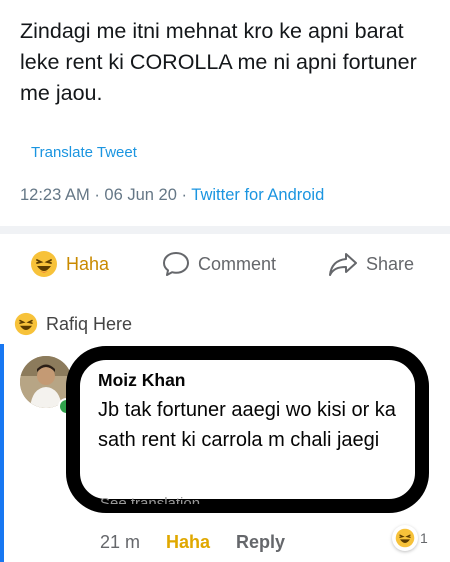 Image resolution: width=450 pixels, height=562 pixels. What do you see at coordinates (424, 538) in the screenshot?
I see `reaction-count-value: 1` at bounding box center [424, 538].